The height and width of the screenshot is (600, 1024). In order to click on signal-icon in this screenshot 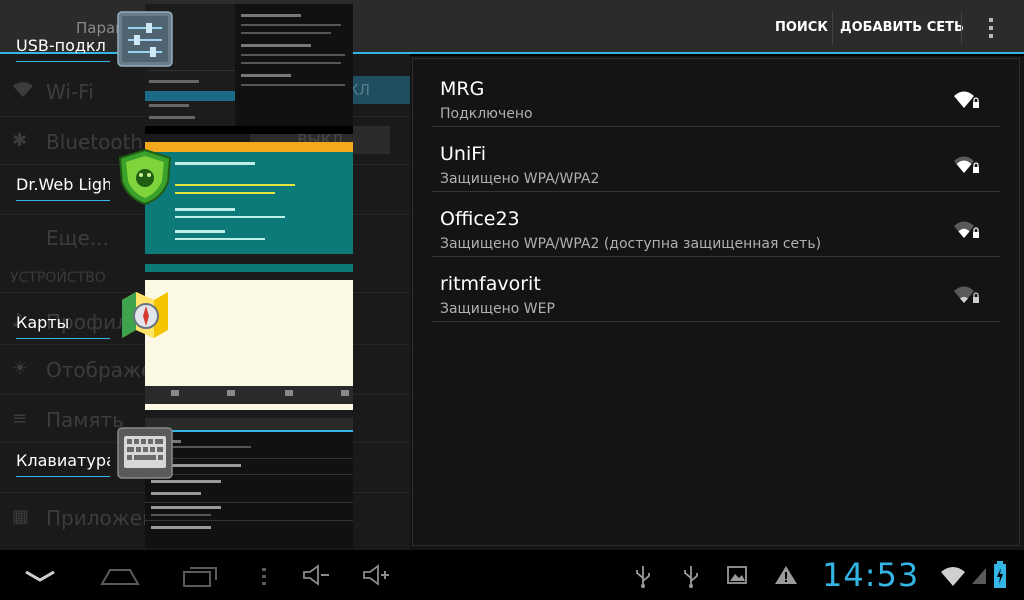, I will do `click(979, 576)`.